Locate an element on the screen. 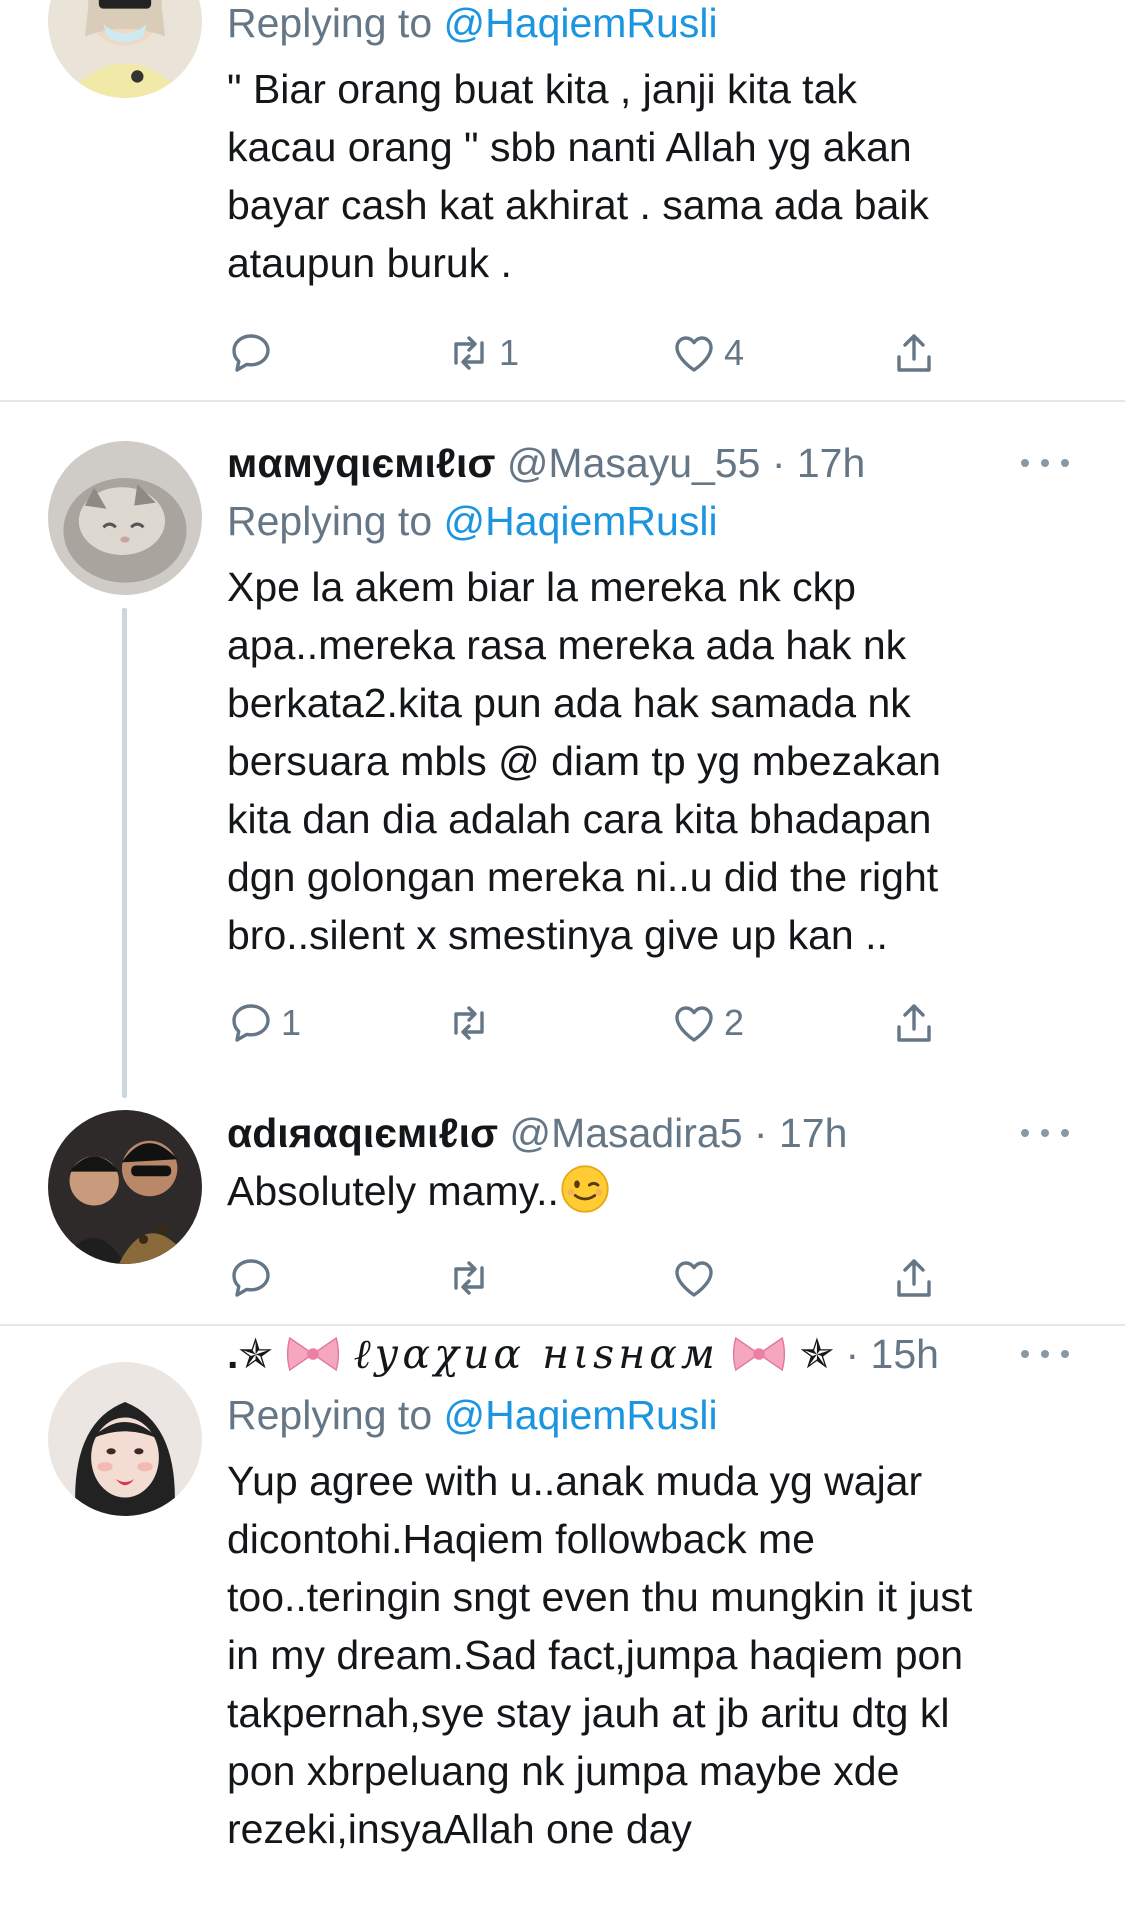  reply-button: 1 is located at coordinates (264, 1023).